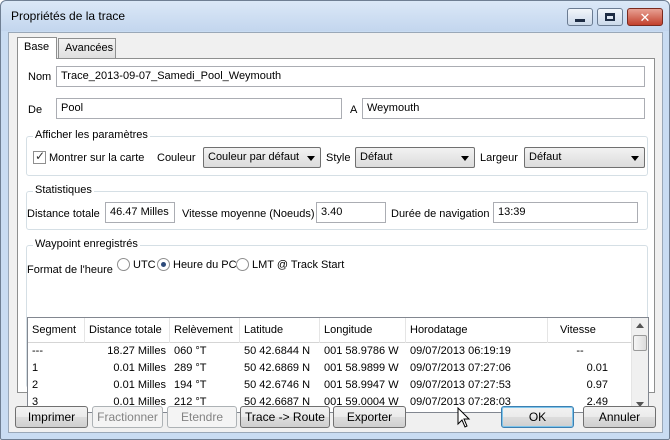 The height and width of the screenshot is (440, 670). What do you see at coordinates (202, 417) in the screenshot?
I see `extend-button: Etendre` at bounding box center [202, 417].